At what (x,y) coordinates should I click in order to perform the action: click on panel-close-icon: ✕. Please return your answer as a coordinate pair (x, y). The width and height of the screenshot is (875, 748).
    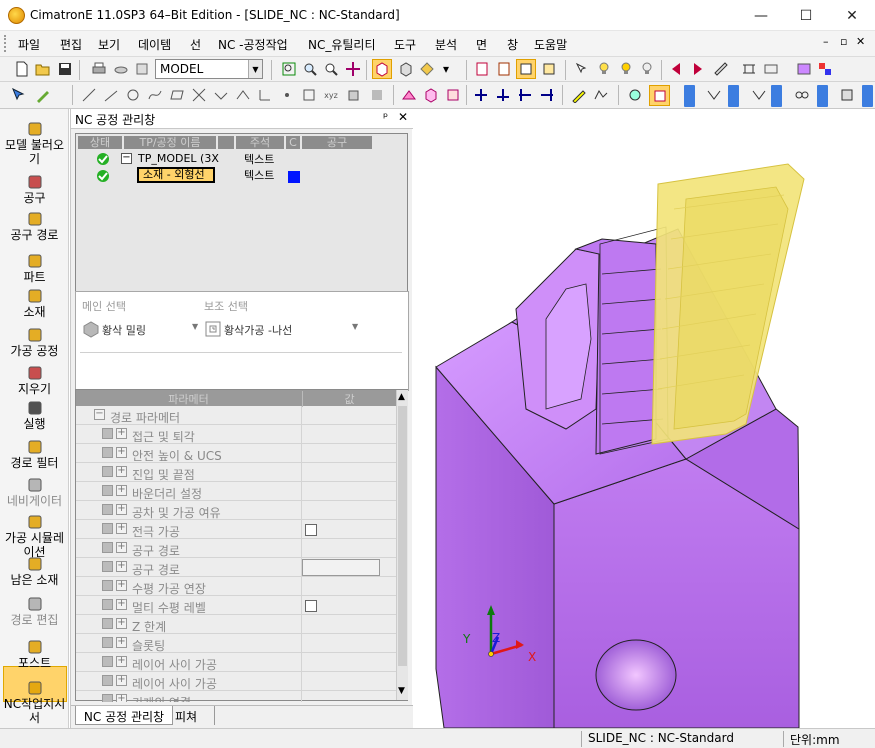
    Looking at the image, I should click on (403, 117).